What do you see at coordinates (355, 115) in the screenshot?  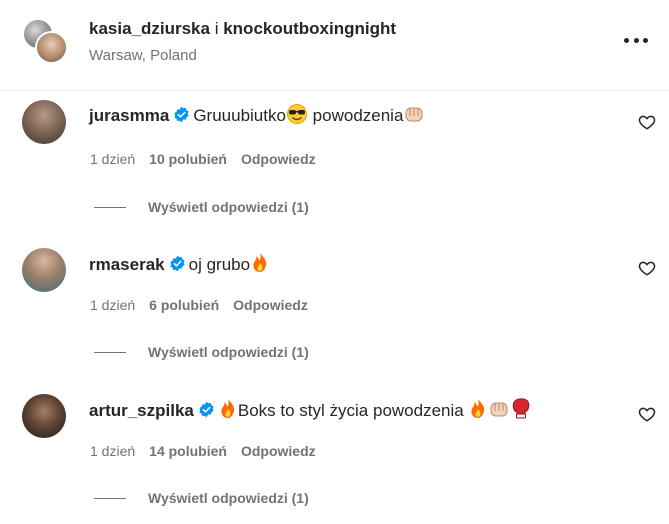 I see `comment-text-continued: powodzenia` at bounding box center [355, 115].